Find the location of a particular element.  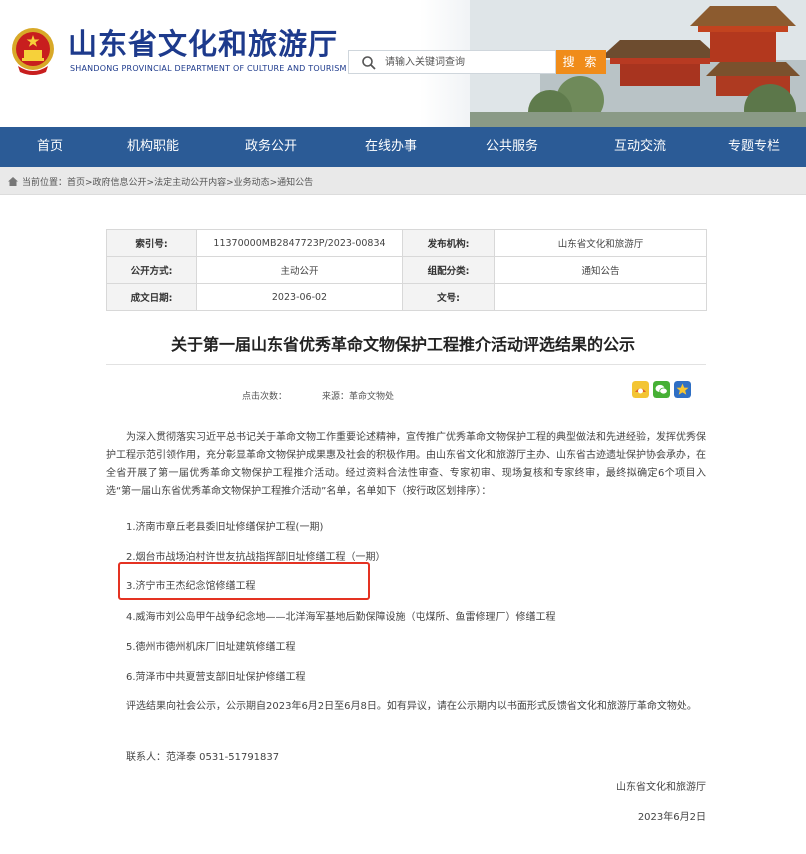

list-item: 5.德州市德州机床厂旧址建筑修缮工程 is located at coordinates (211, 647).